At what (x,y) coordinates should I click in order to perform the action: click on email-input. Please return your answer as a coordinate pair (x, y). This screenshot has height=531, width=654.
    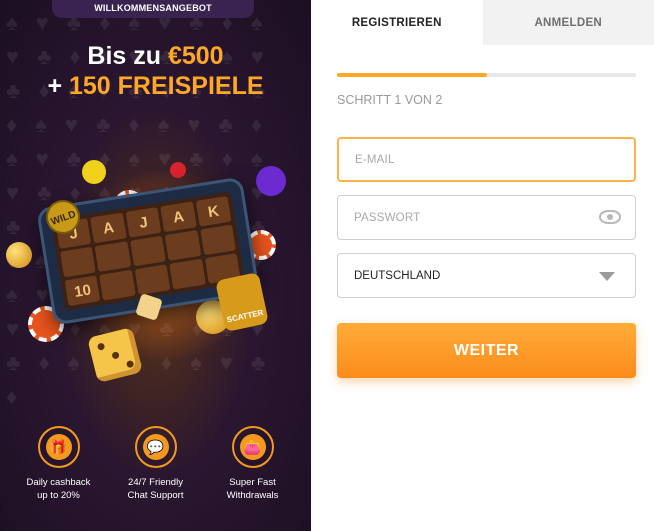
    Looking at the image, I should click on (486, 159).